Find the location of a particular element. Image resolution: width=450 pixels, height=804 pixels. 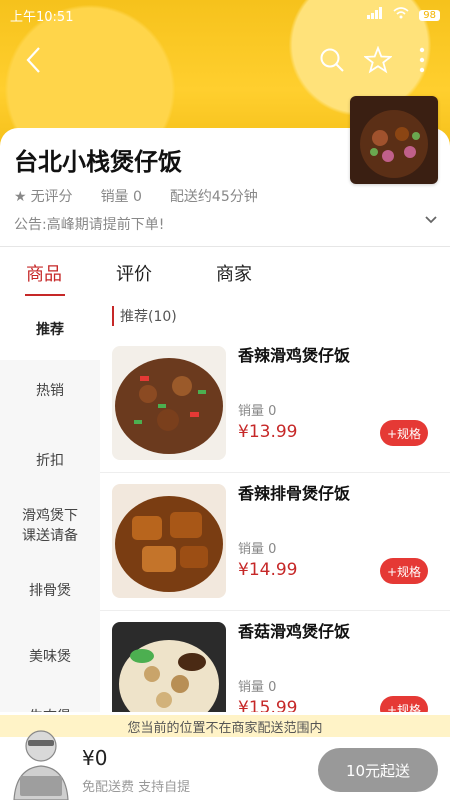

rating: ★ 无评分 is located at coordinates (43, 196).